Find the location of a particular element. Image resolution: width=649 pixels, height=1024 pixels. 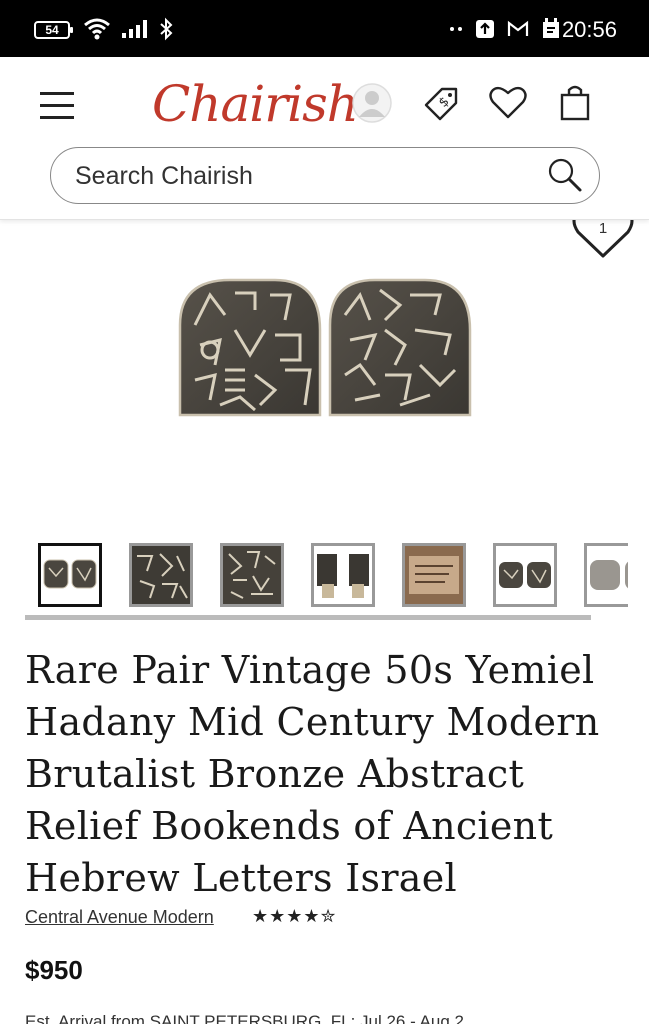

seller-rating: ★★★★✮ is located at coordinates (294, 916).